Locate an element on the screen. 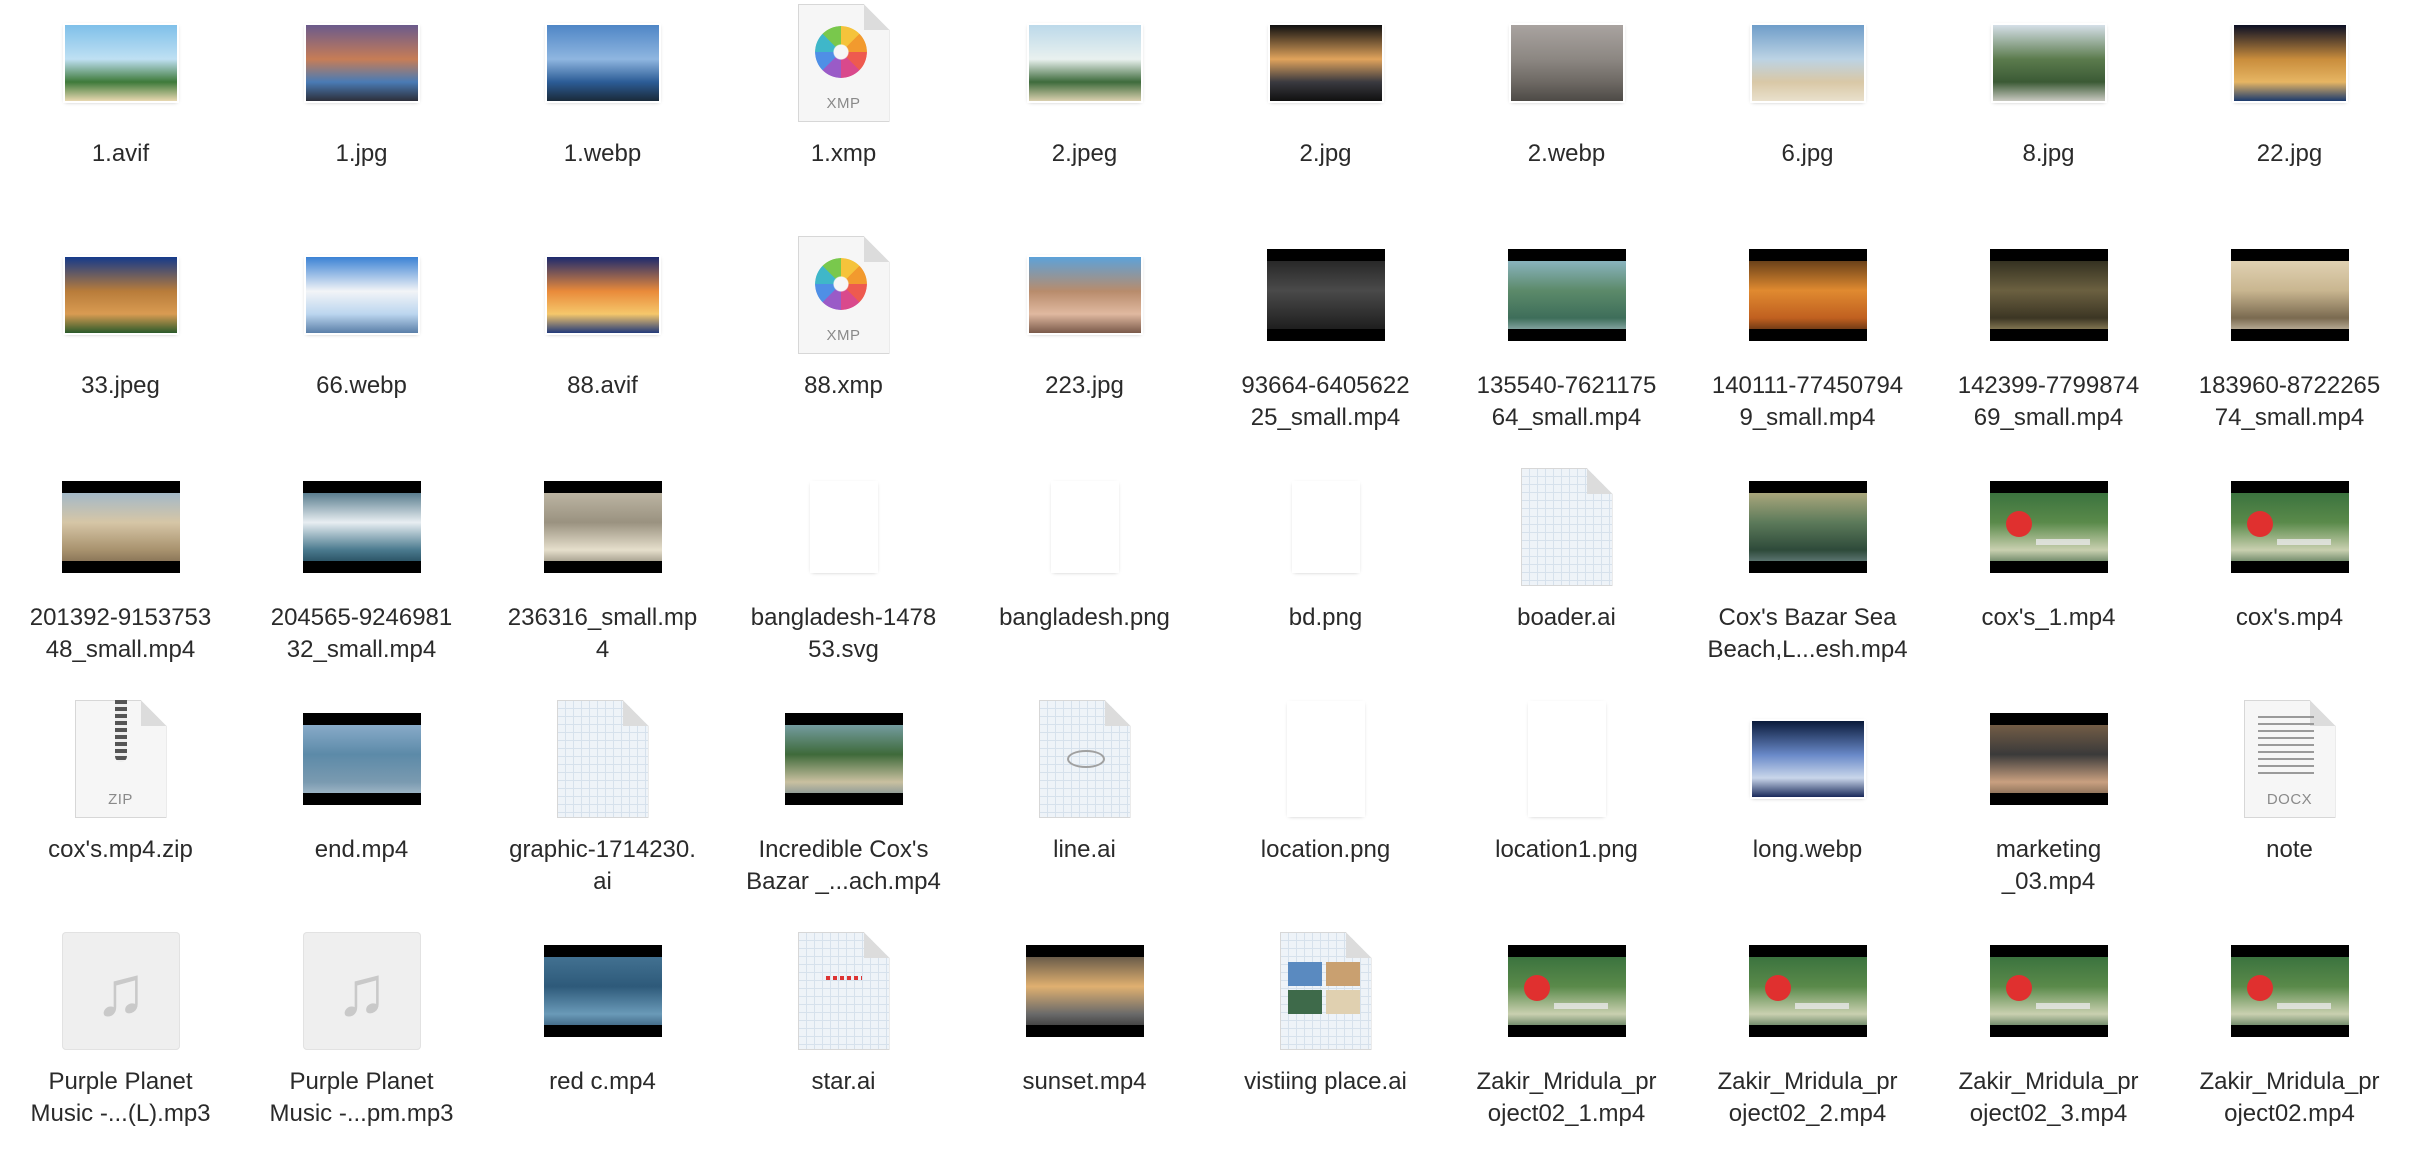 The image size is (2410, 1164). file-name-label: vistiing place.ai is located at coordinates (1326, 1082).